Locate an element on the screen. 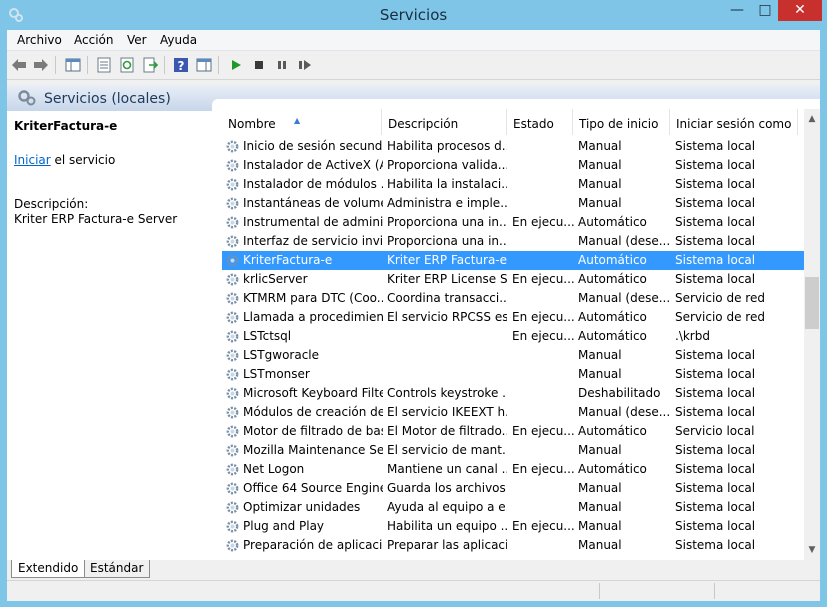 This screenshot has width=827, height=607. service-row: LSTgworacle Manual Sistema local is located at coordinates (513, 355).